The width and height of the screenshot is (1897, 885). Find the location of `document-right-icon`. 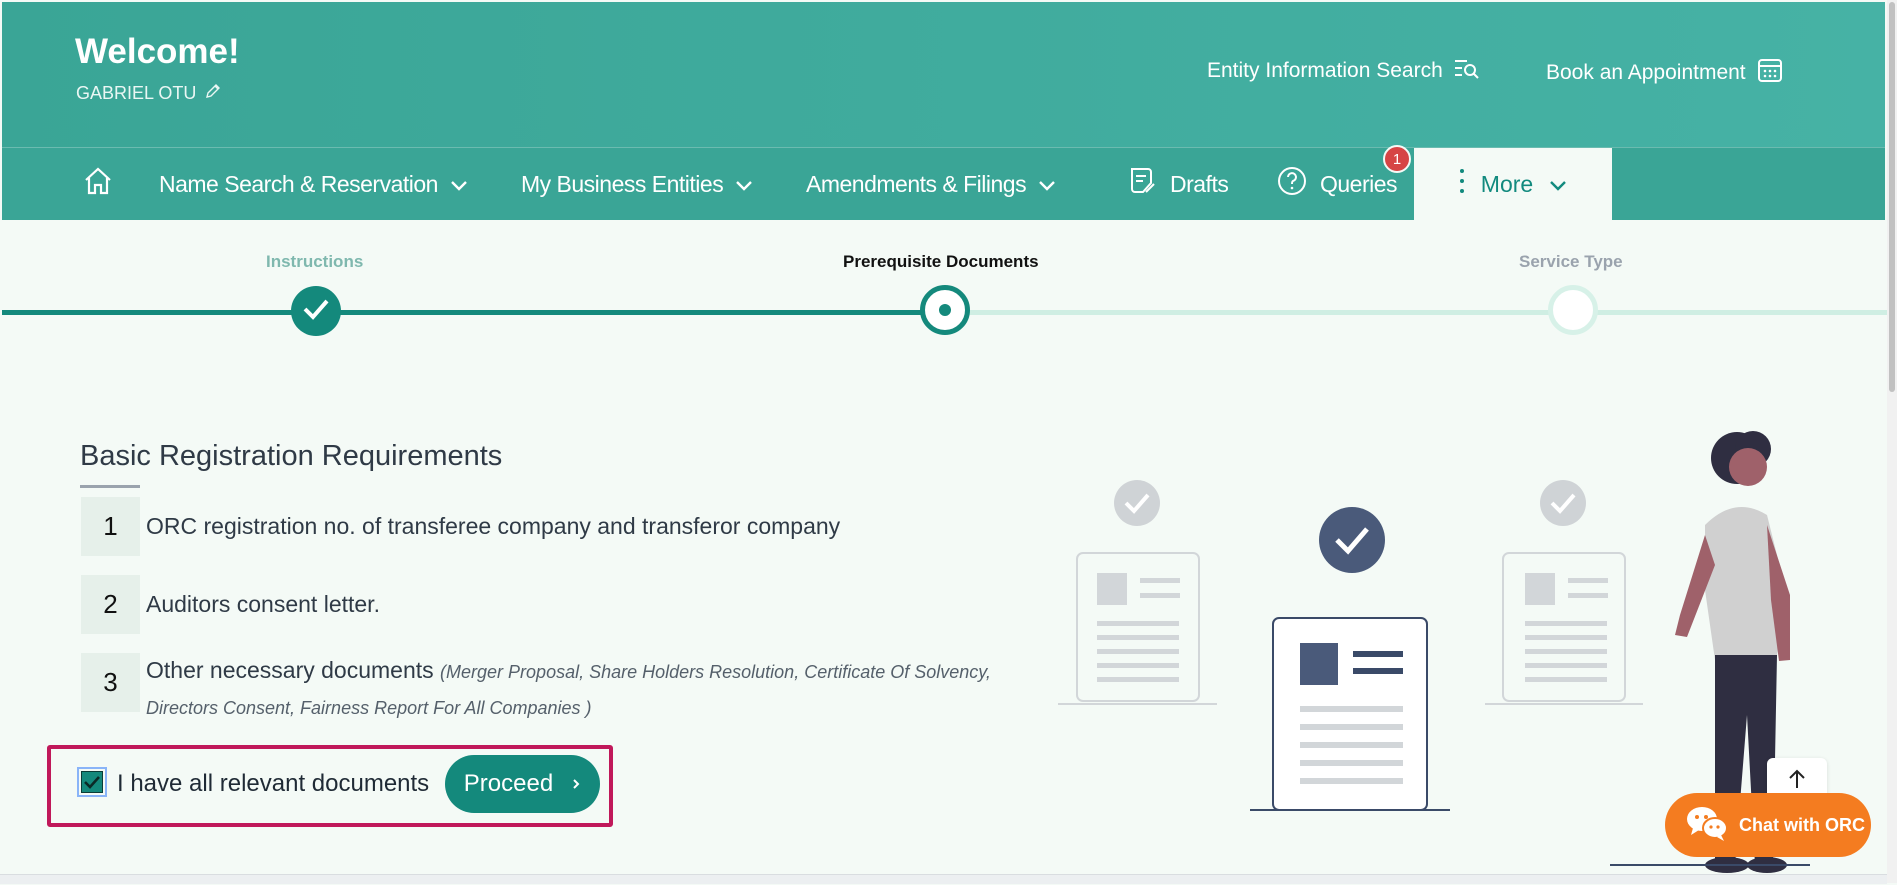

document-right-icon is located at coordinates (1564, 592).